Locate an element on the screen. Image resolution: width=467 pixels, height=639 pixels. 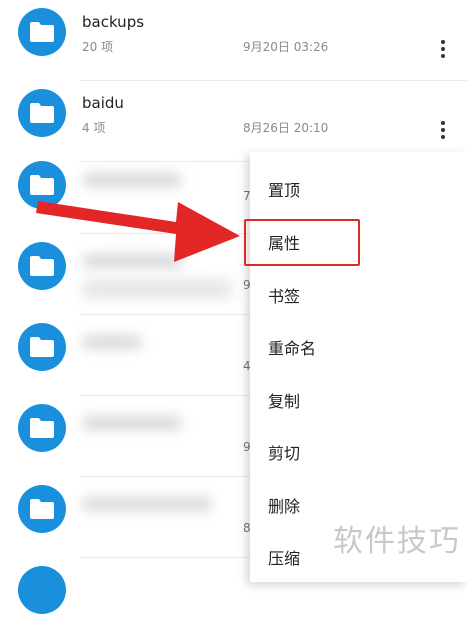
menu-item-cut: 剪切 is located at coordinates (358, 451).